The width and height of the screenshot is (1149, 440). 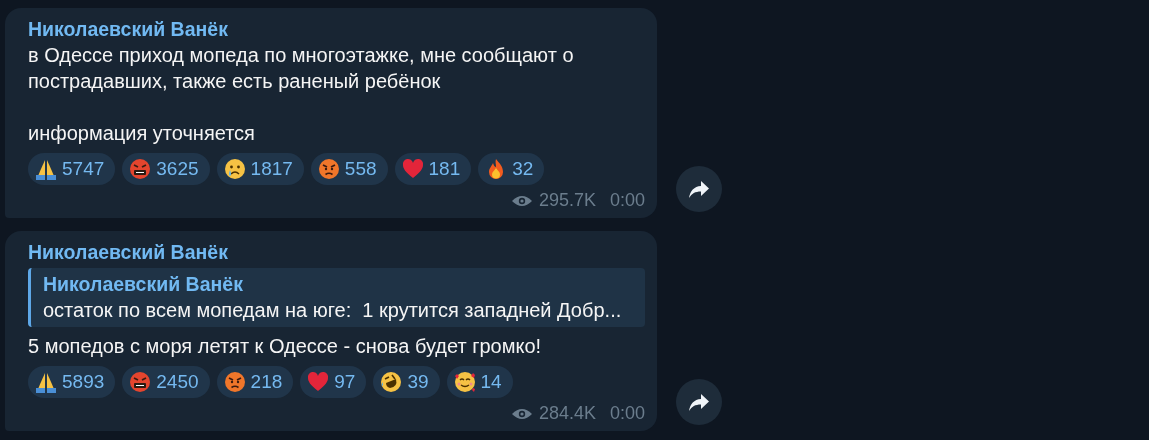 What do you see at coordinates (567, 413) in the screenshot?
I see `view-count: 284.4K` at bounding box center [567, 413].